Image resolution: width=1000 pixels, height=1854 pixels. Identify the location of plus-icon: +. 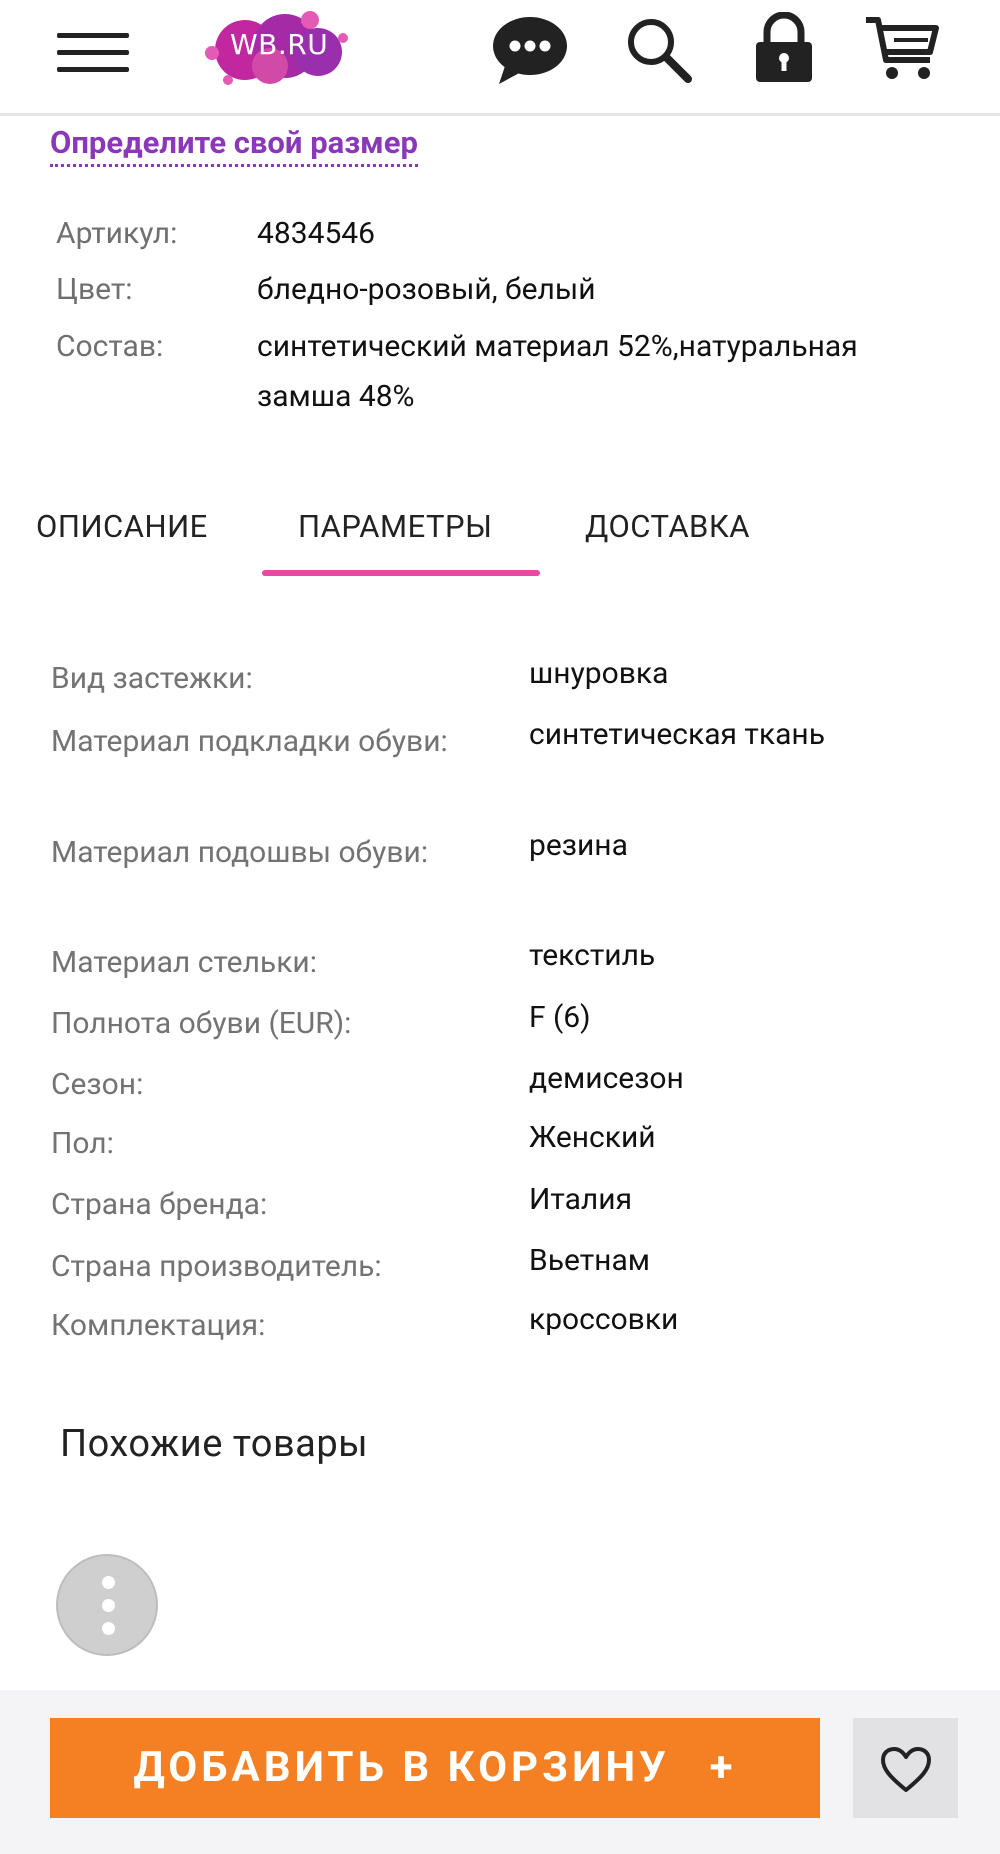
(723, 1767).